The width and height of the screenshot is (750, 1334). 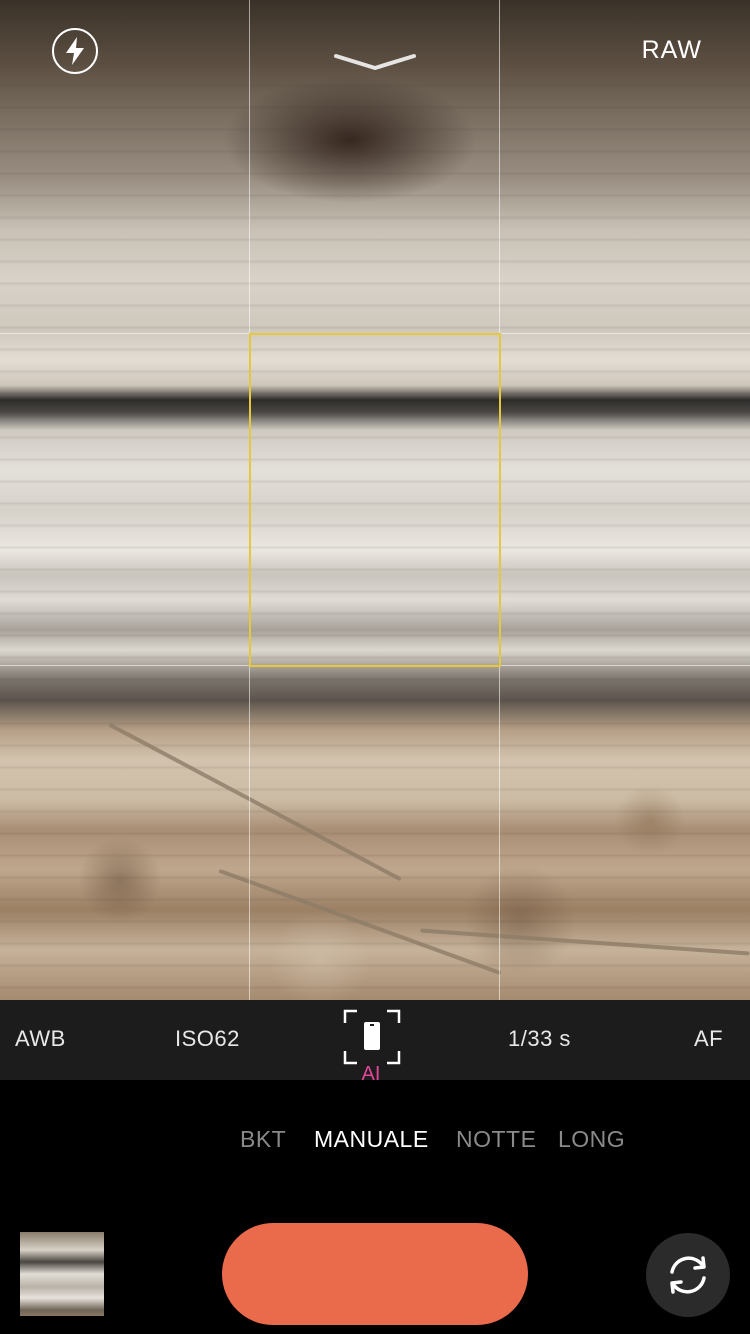 What do you see at coordinates (263, 1139) in the screenshot?
I see `mode-bkt: BKT` at bounding box center [263, 1139].